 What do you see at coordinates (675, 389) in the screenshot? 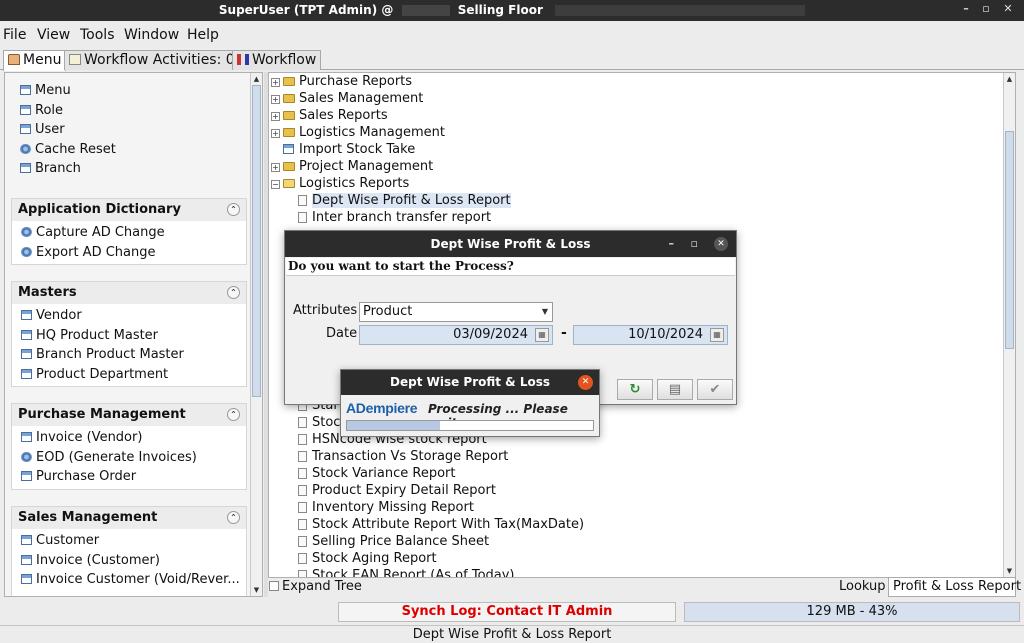
I see `print-button: ▤` at bounding box center [675, 389].